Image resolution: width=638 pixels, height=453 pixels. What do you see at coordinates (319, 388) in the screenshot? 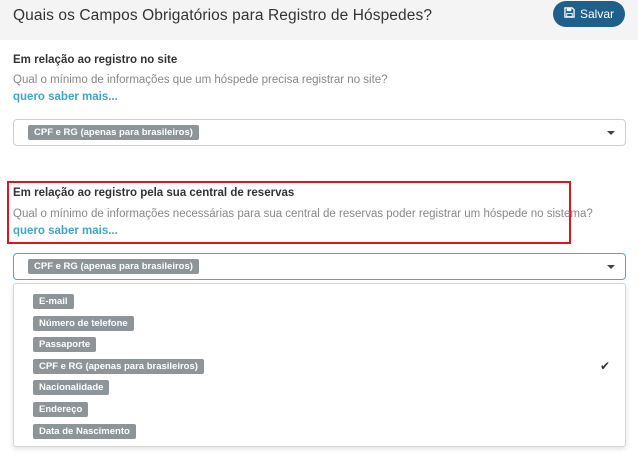
I see `dropdown-option-nationality: Nacionalidade` at bounding box center [319, 388].